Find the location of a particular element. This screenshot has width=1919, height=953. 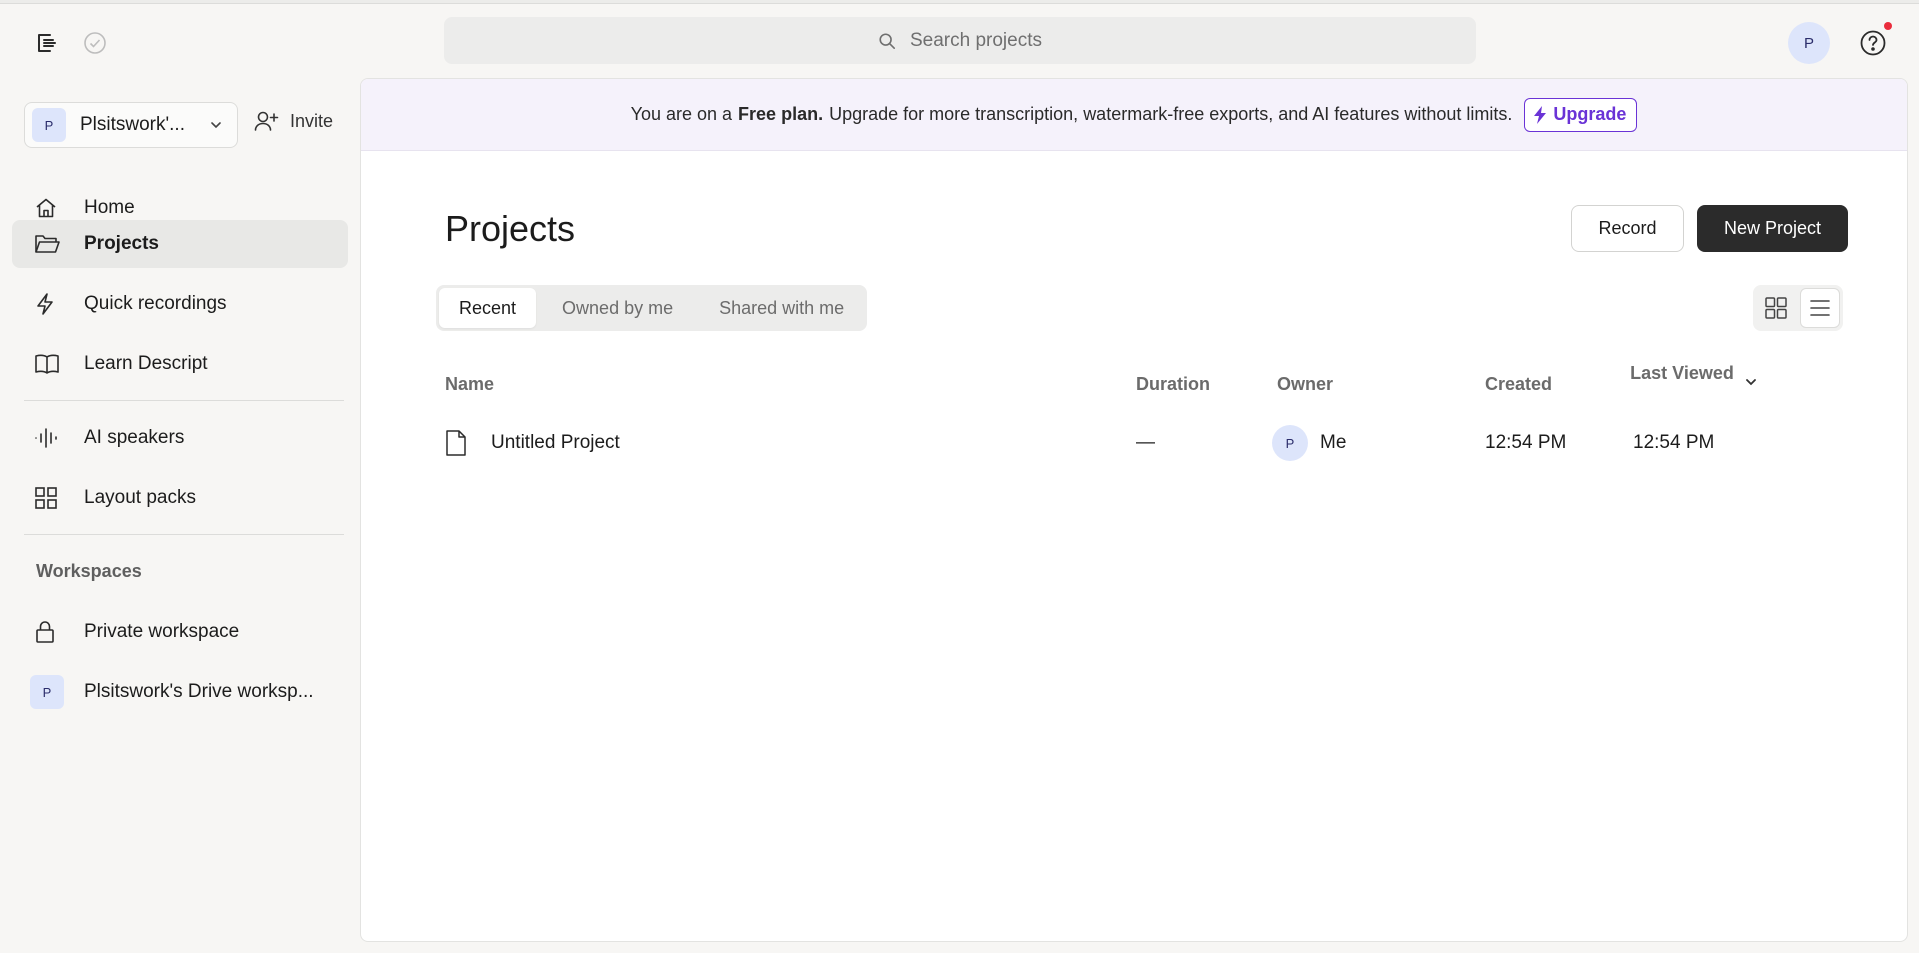

tab-recent: Recent is located at coordinates (488, 308).